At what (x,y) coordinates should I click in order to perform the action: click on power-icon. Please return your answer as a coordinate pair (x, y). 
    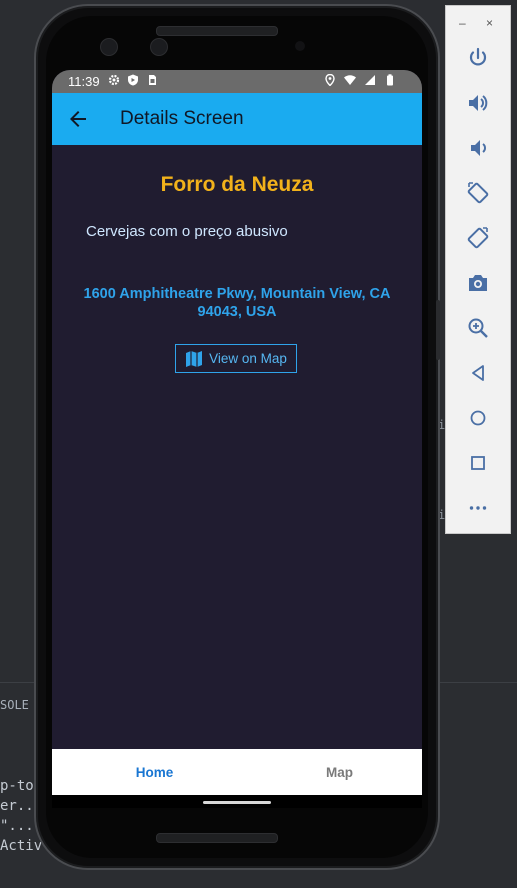
    Looking at the image, I should click on (478, 56).